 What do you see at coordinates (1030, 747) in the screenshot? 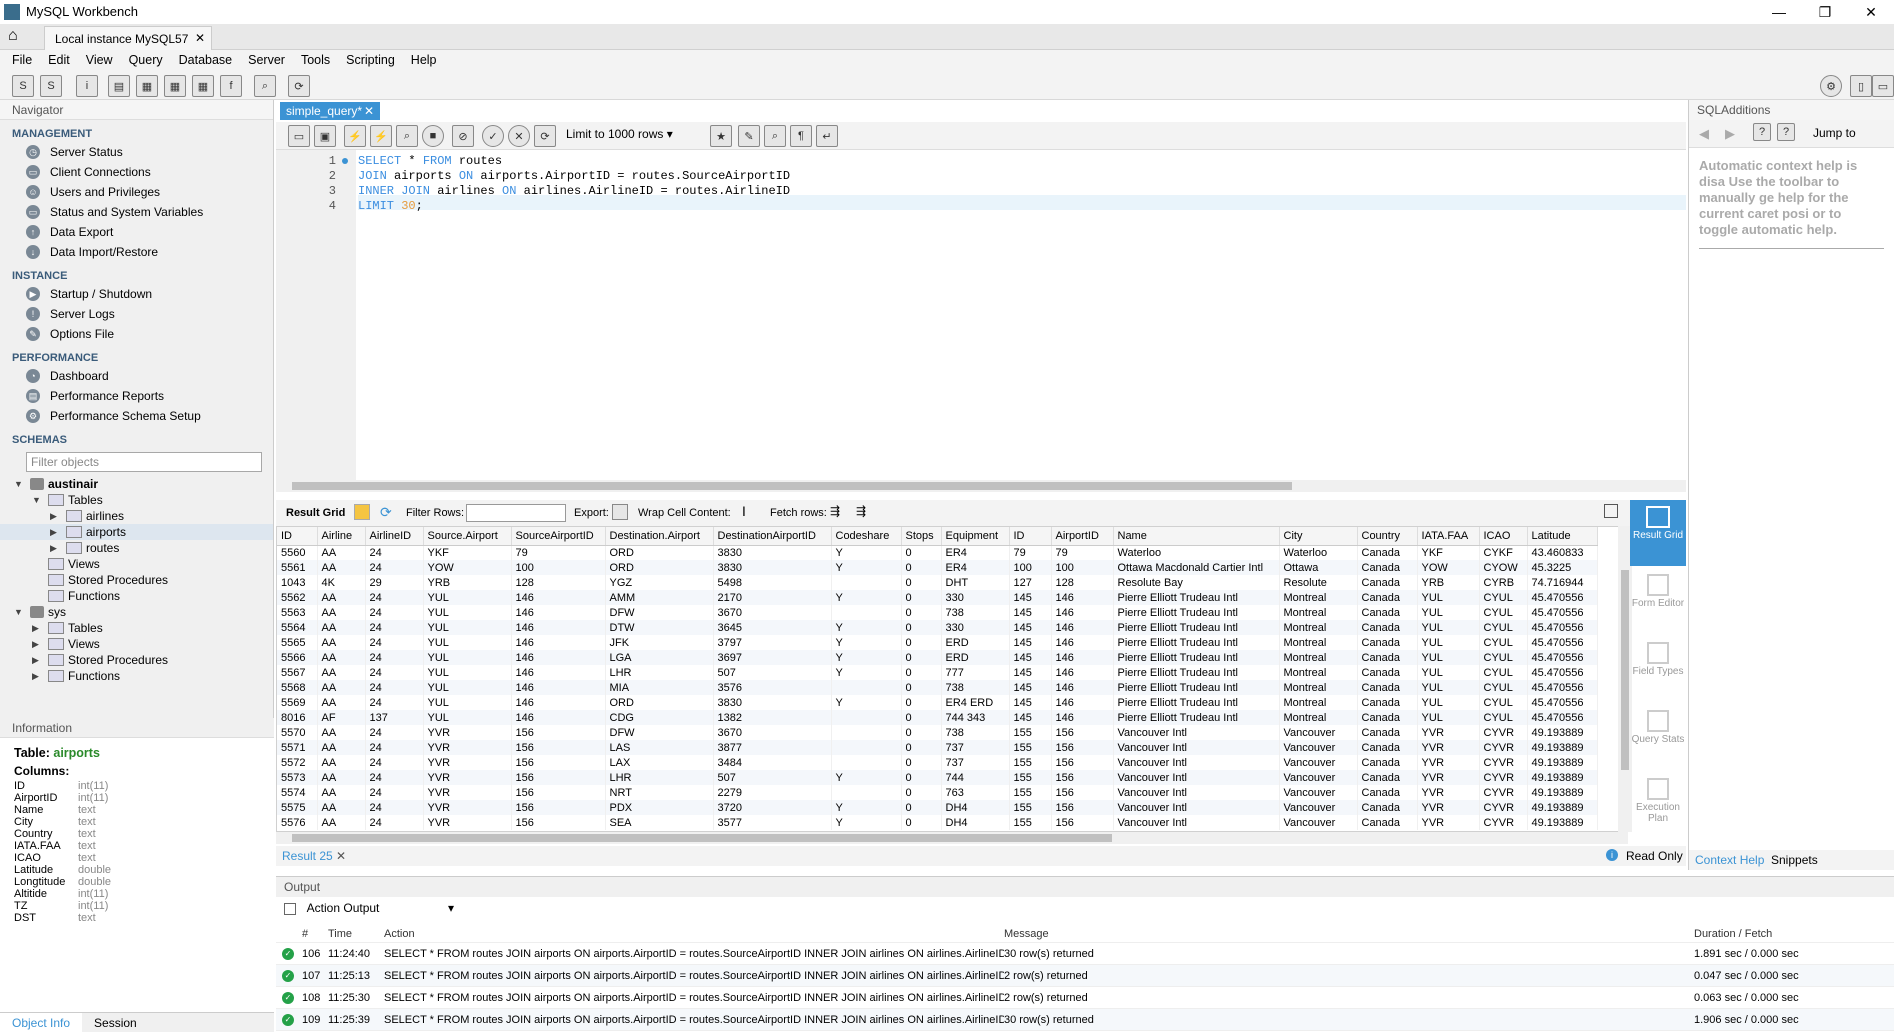
I see `table-cell: 155` at bounding box center [1030, 747].